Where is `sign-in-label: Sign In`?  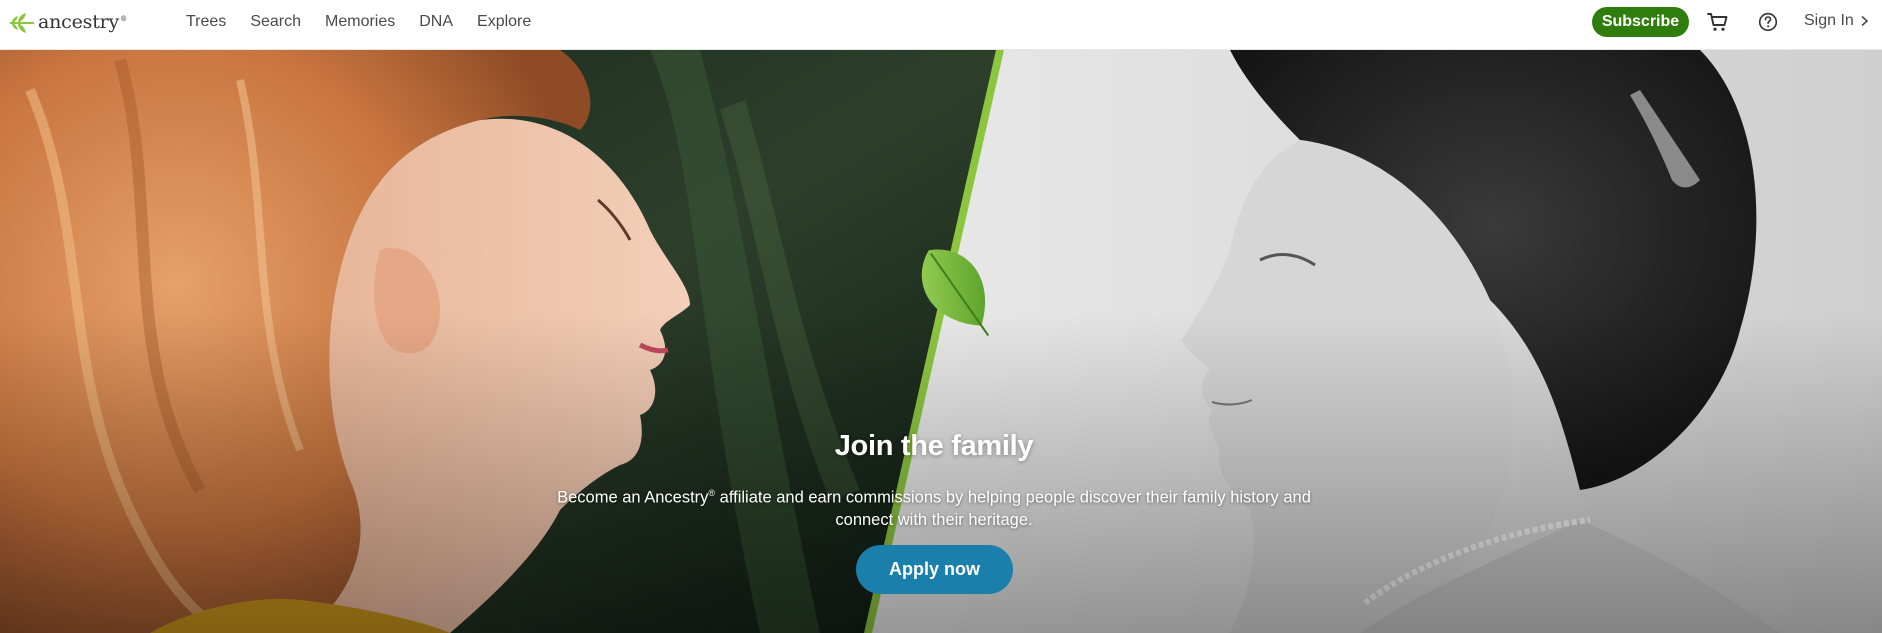 sign-in-label: Sign In is located at coordinates (1829, 20).